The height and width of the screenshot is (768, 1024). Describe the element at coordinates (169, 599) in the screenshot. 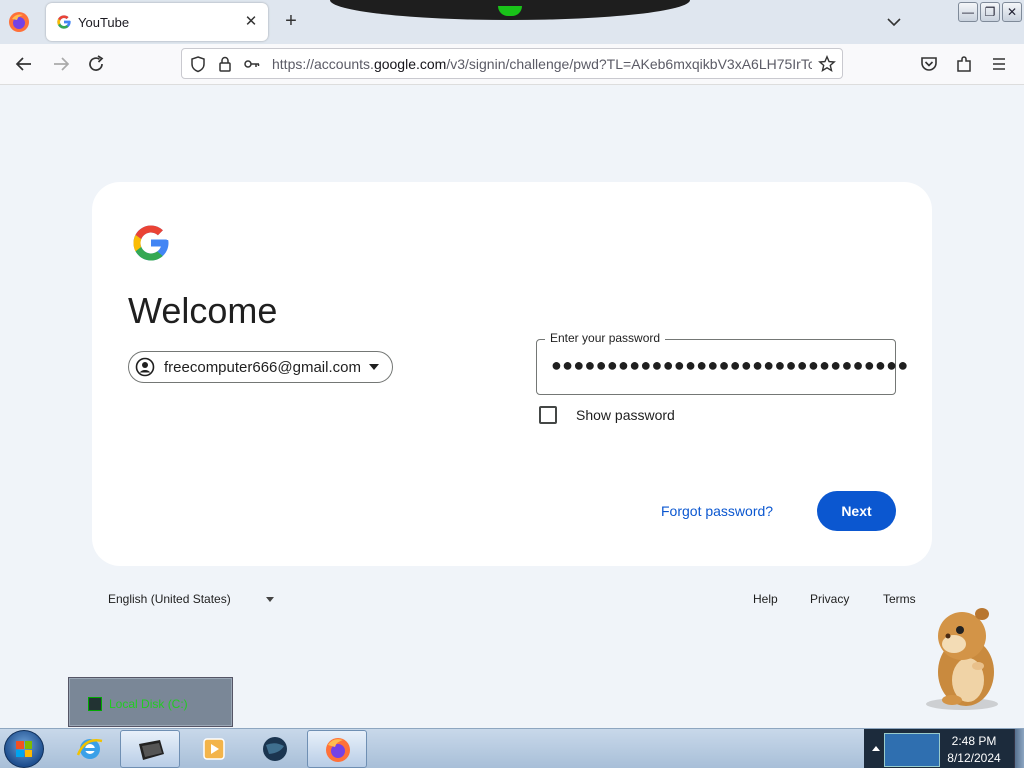

I see `language-selector: English (United States)` at that location.